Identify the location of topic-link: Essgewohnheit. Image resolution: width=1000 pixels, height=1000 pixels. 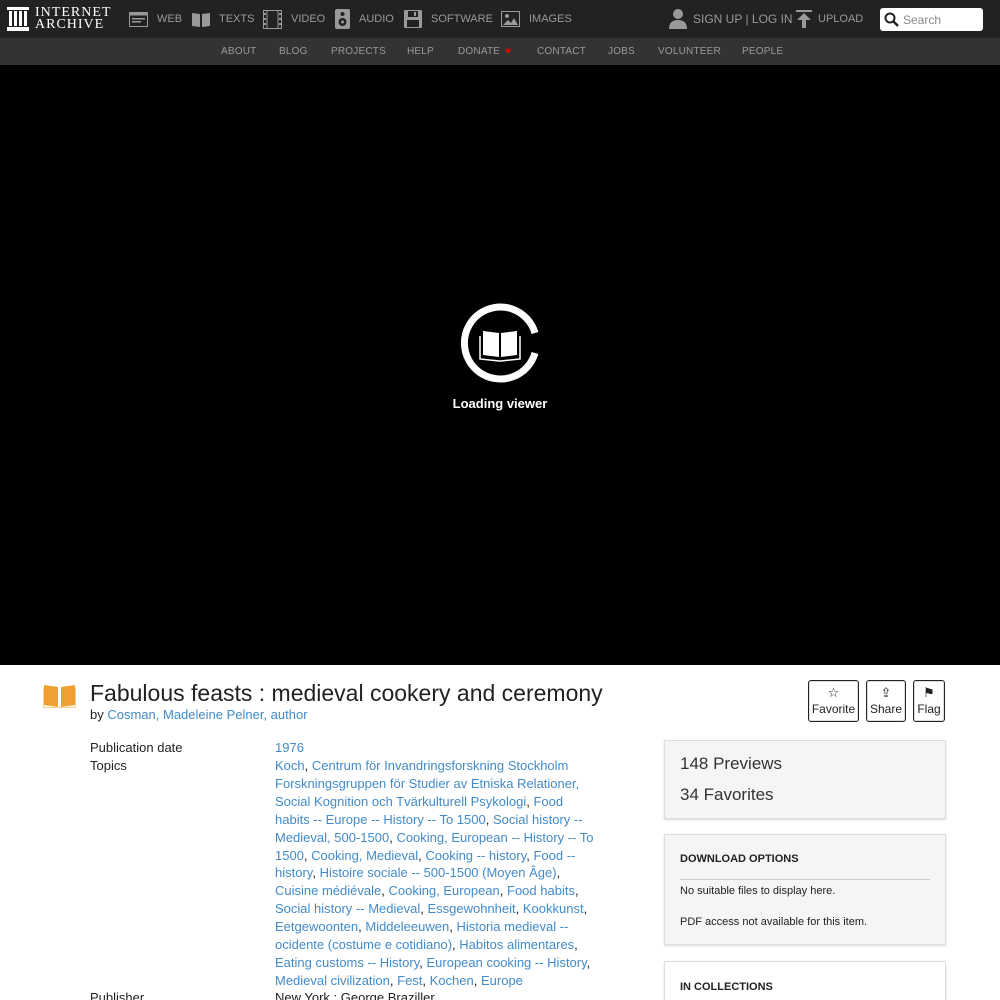
(471, 908).